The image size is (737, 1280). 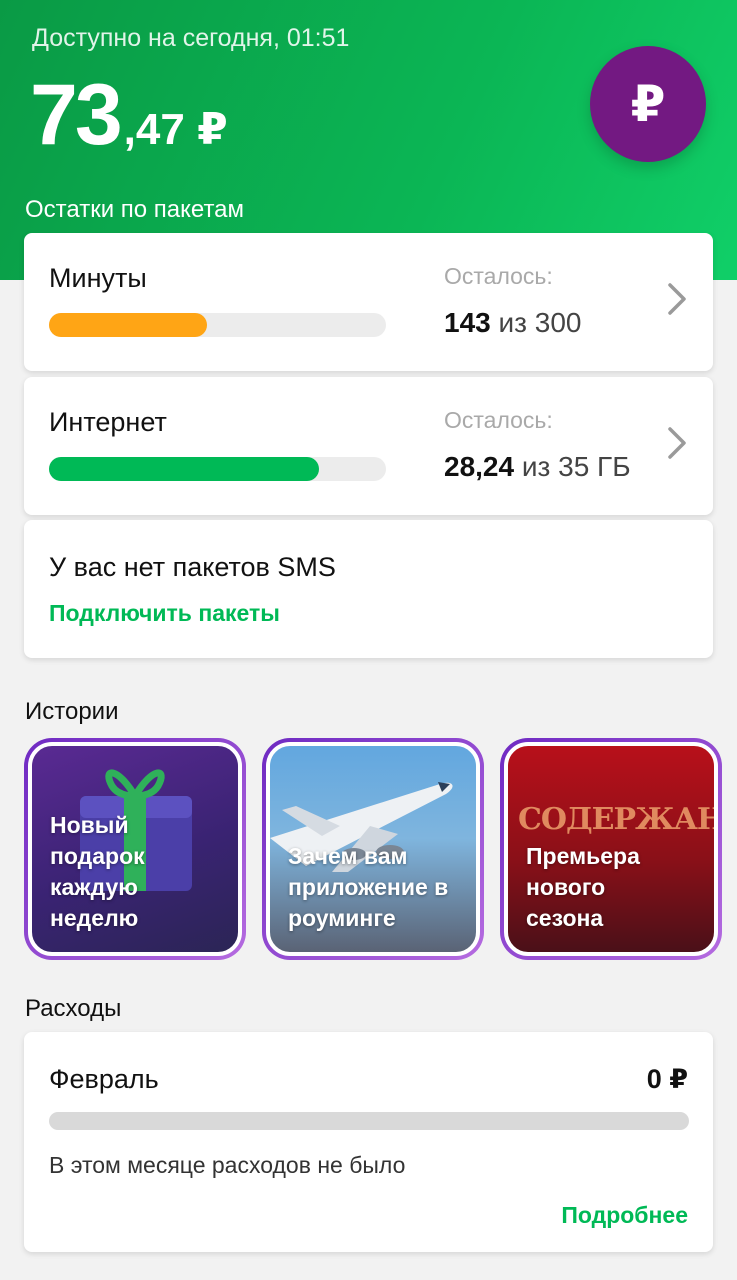 What do you see at coordinates (368, 302) in the screenshot?
I see `package-card-minutes: Минуты Осталось: 143 из 300` at bounding box center [368, 302].